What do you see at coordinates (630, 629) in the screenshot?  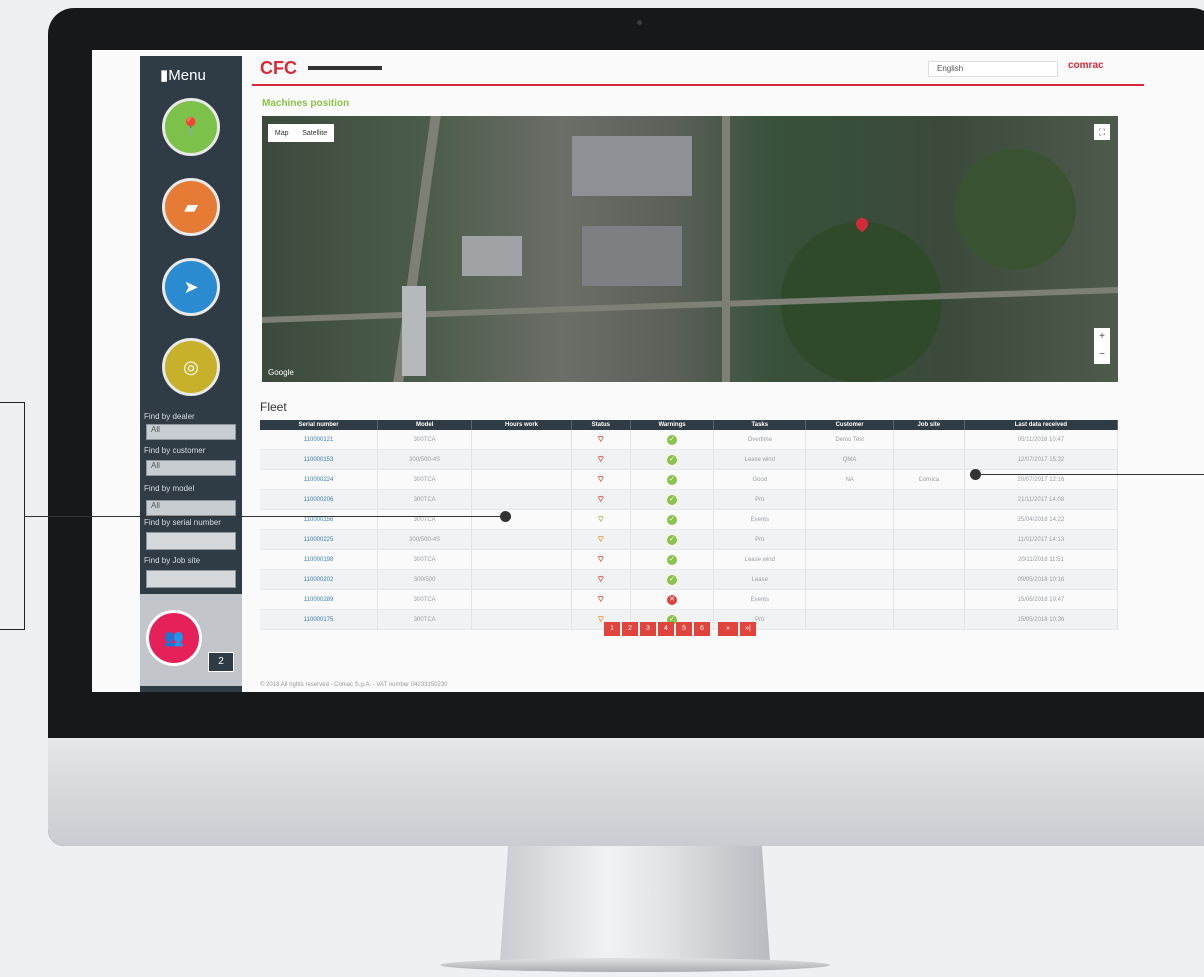 I see `page-button: 2` at bounding box center [630, 629].